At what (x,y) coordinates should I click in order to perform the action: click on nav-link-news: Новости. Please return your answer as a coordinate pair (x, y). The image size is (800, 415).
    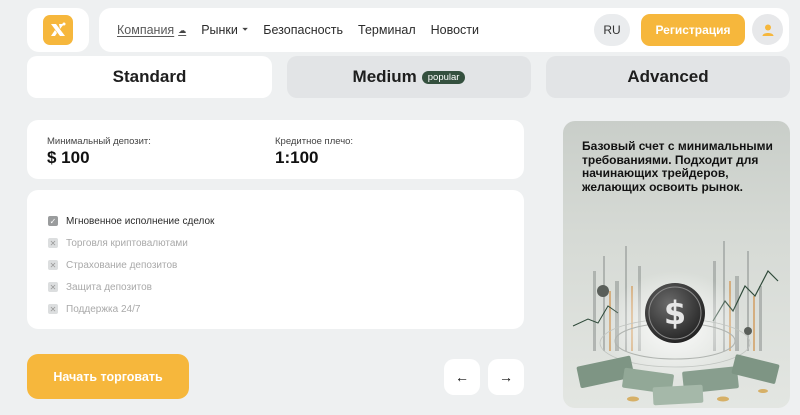
    Looking at the image, I should click on (455, 30).